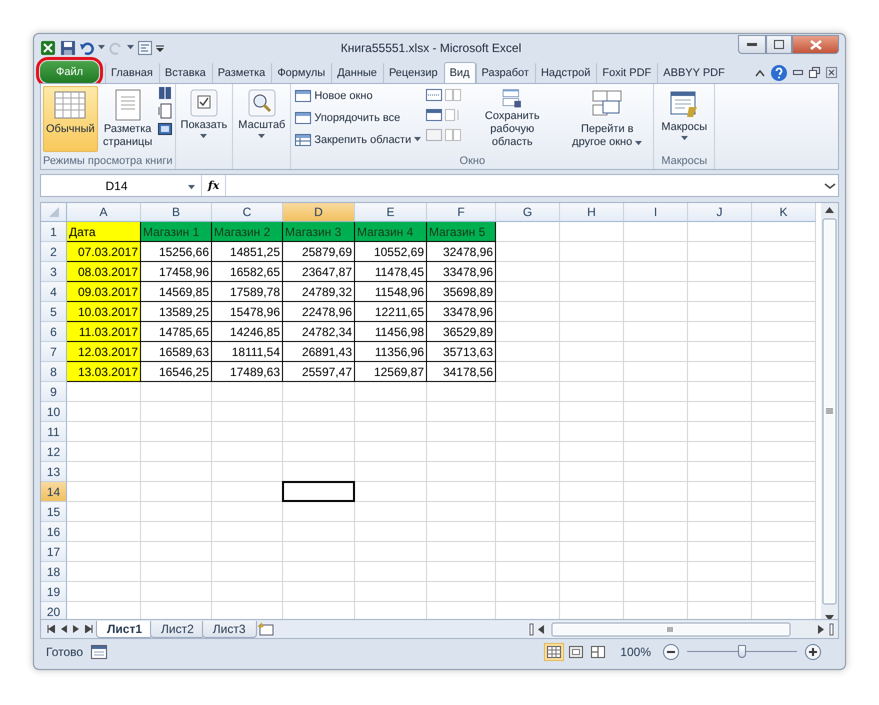  I want to click on next-sheet-icon, so click(76, 629).